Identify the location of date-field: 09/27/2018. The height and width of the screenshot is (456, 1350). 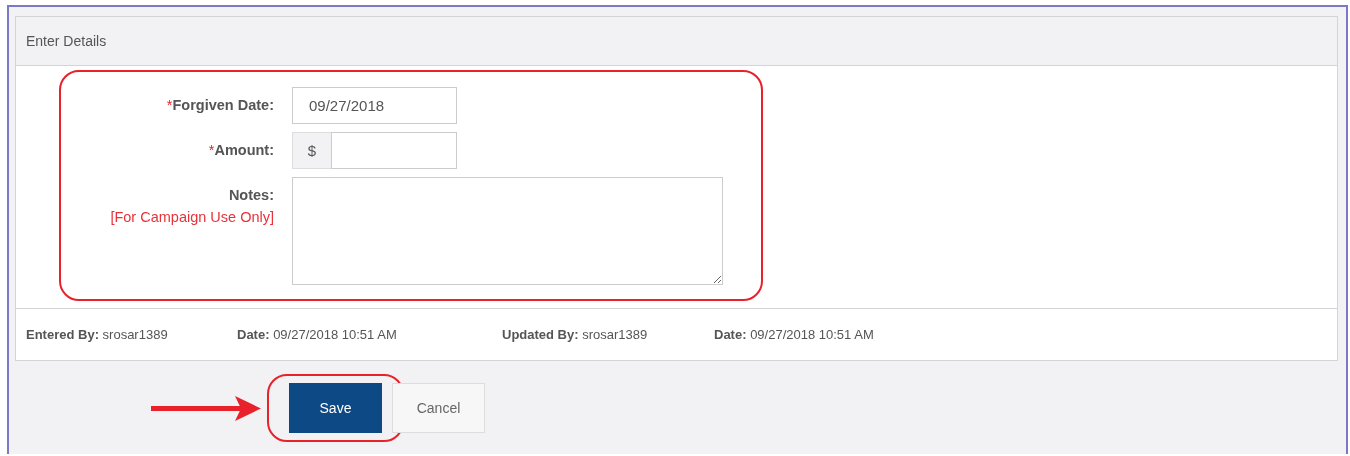
(374, 105).